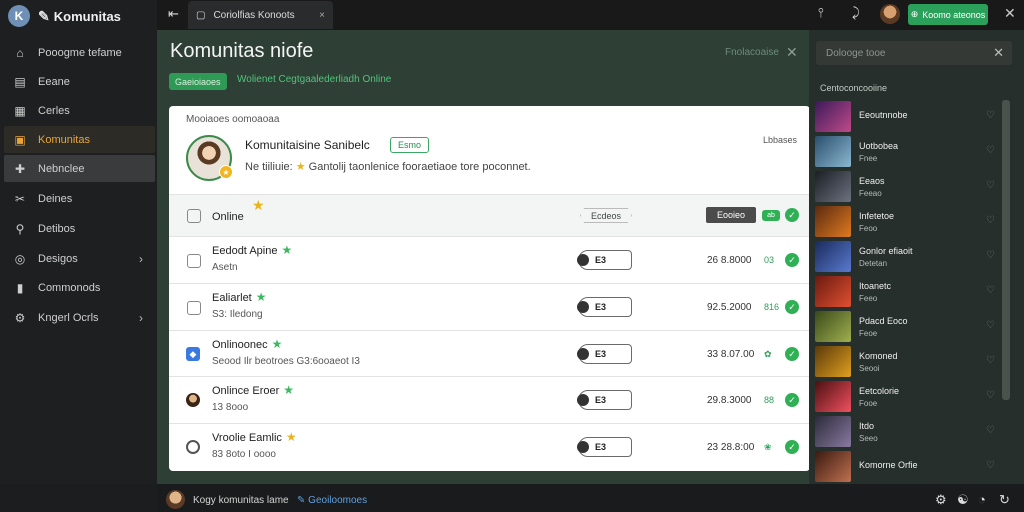 This screenshot has height=512, width=1024. What do you see at coordinates (792, 52) in the screenshot?
I see `panel-close-icon: ✕` at bounding box center [792, 52].